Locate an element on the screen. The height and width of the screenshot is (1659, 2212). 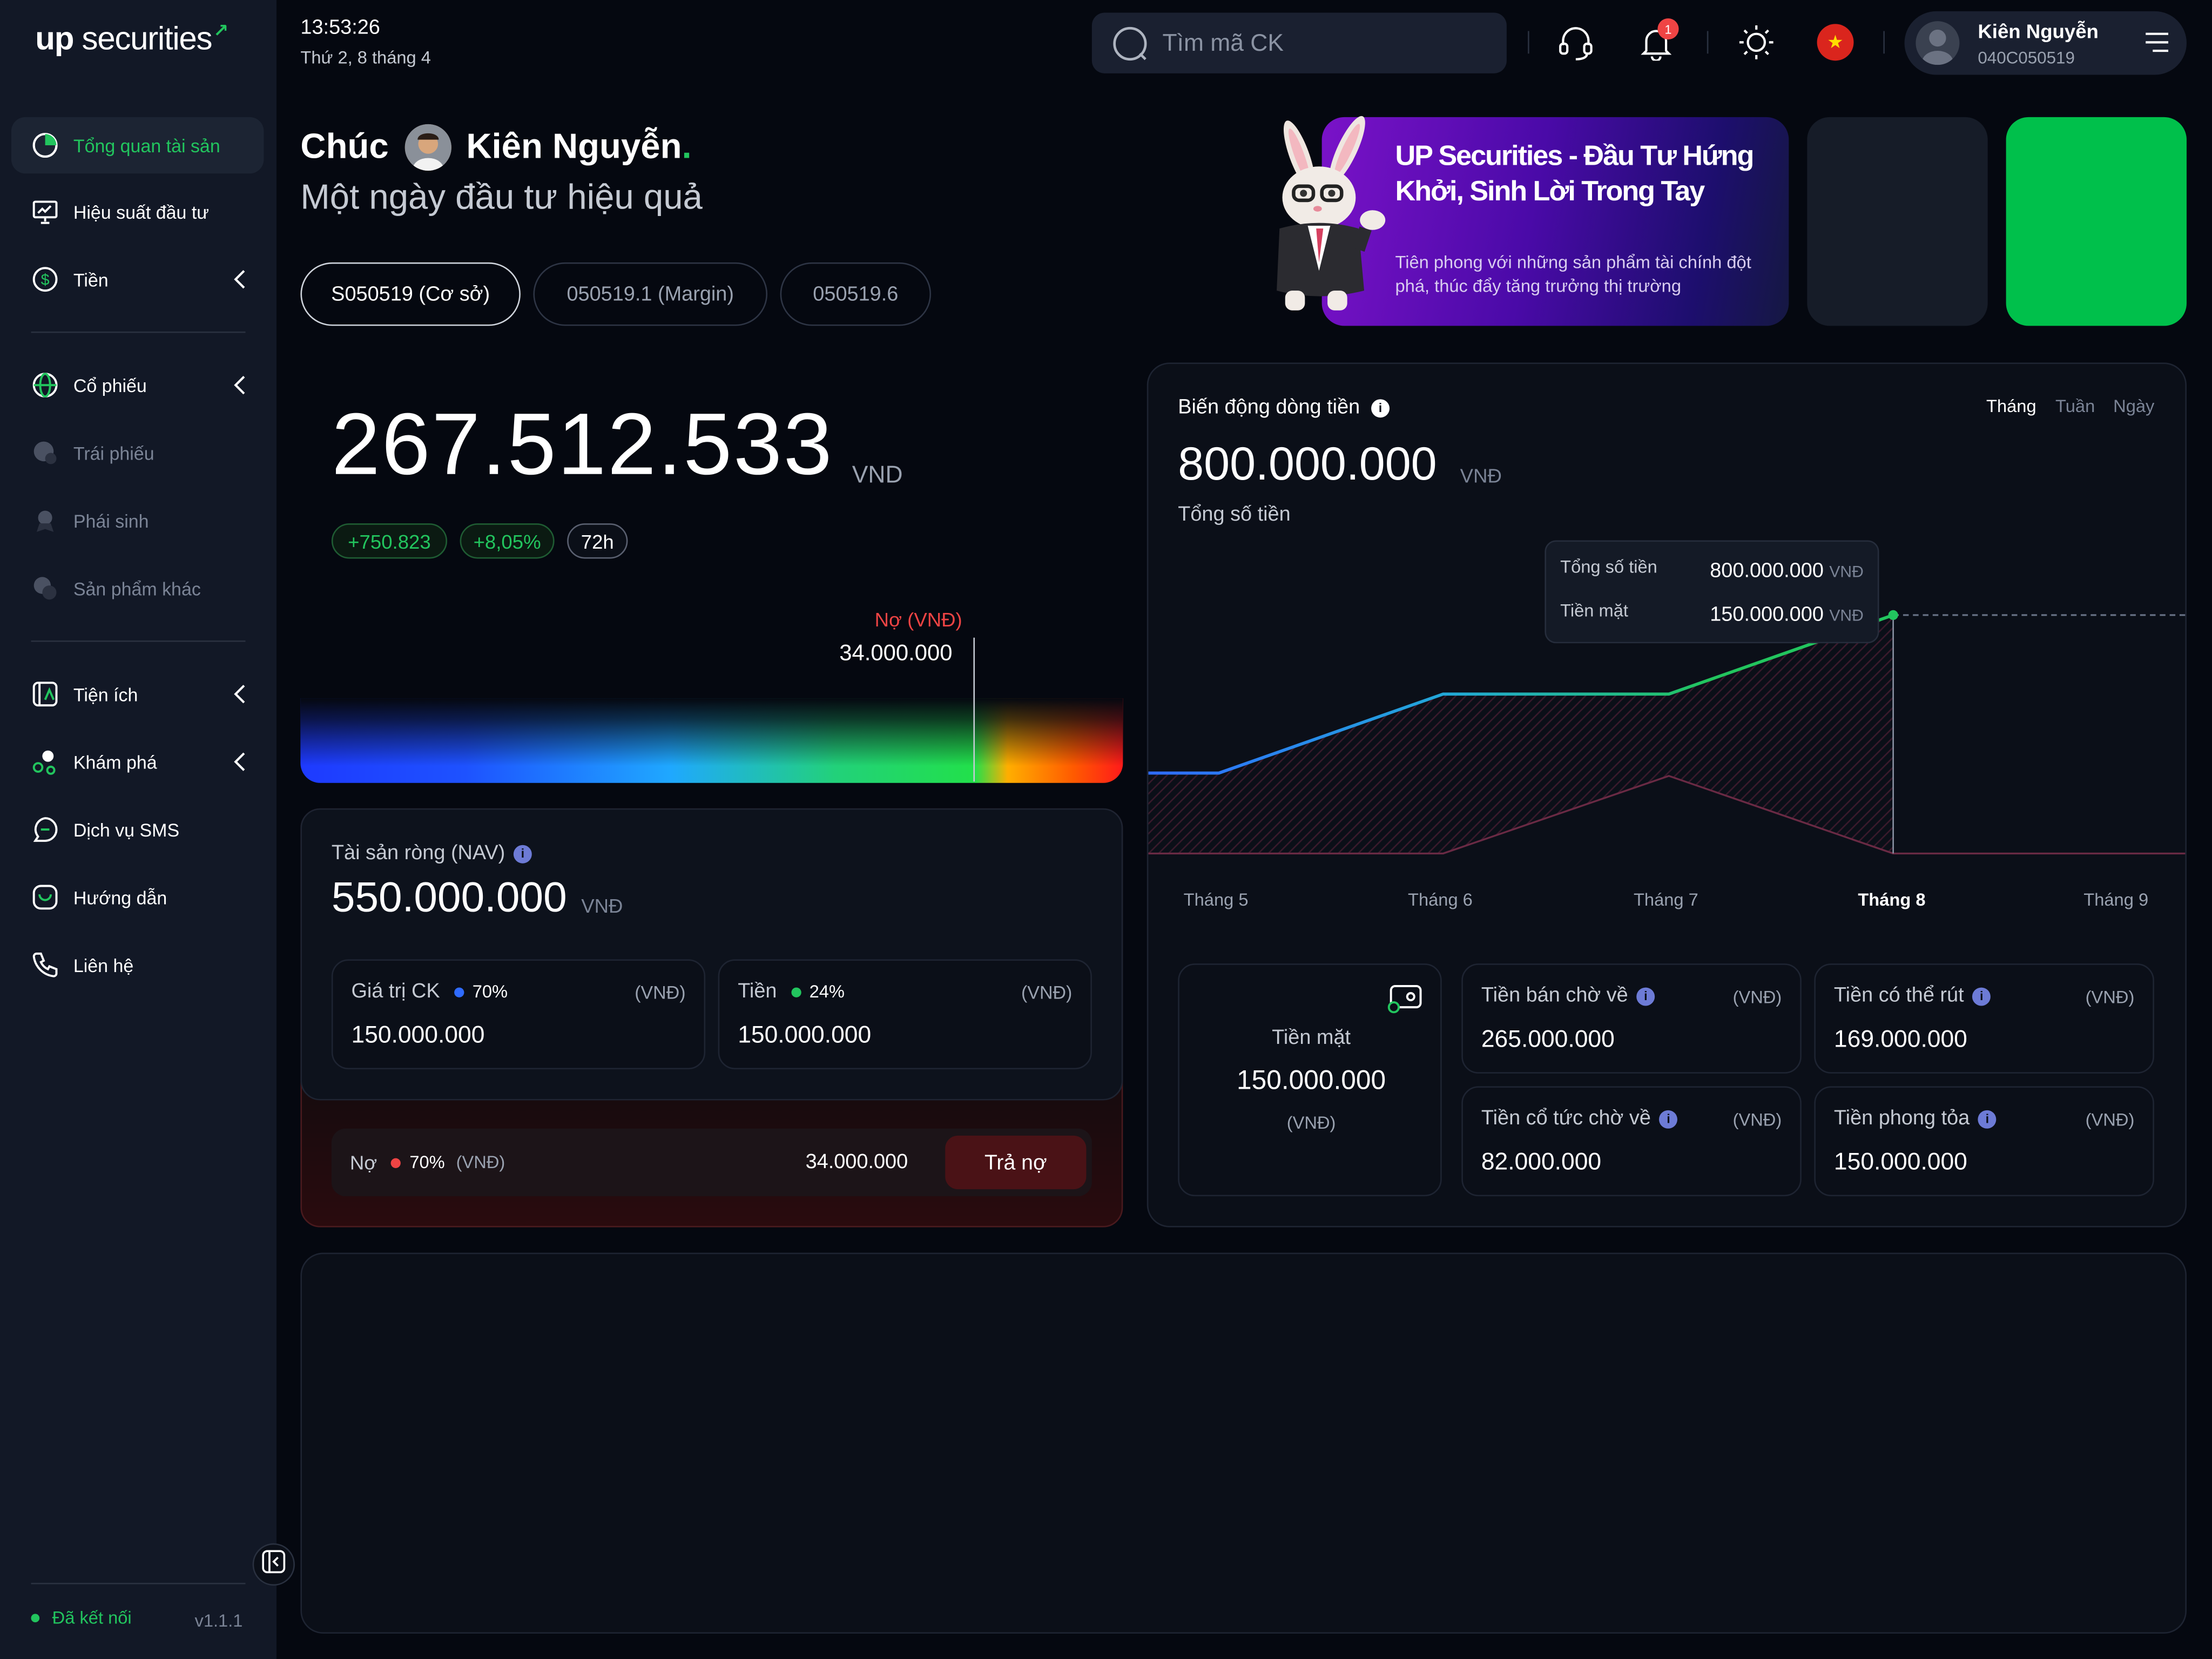
support-headset-icon is located at coordinates (1575, 42).